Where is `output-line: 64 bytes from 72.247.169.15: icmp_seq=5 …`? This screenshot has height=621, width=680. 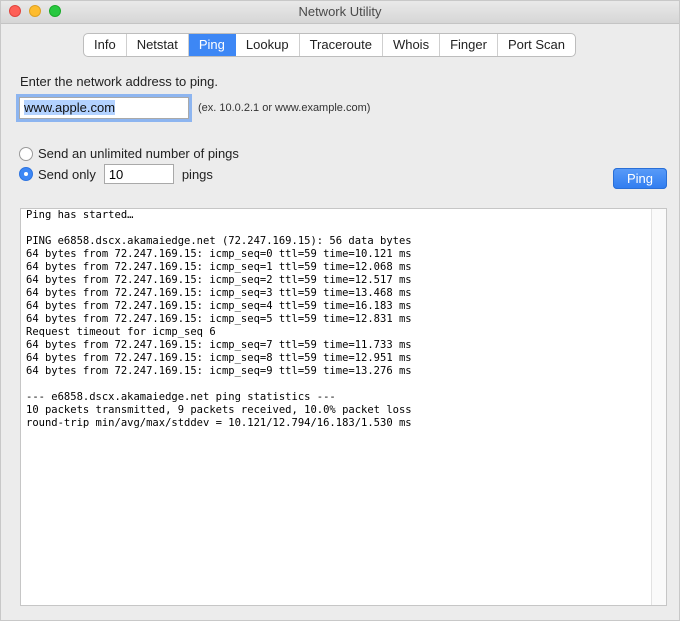 output-line: 64 bytes from 72.247.169.15: icmp_seq=5 … is located at coordinates (219, 319).